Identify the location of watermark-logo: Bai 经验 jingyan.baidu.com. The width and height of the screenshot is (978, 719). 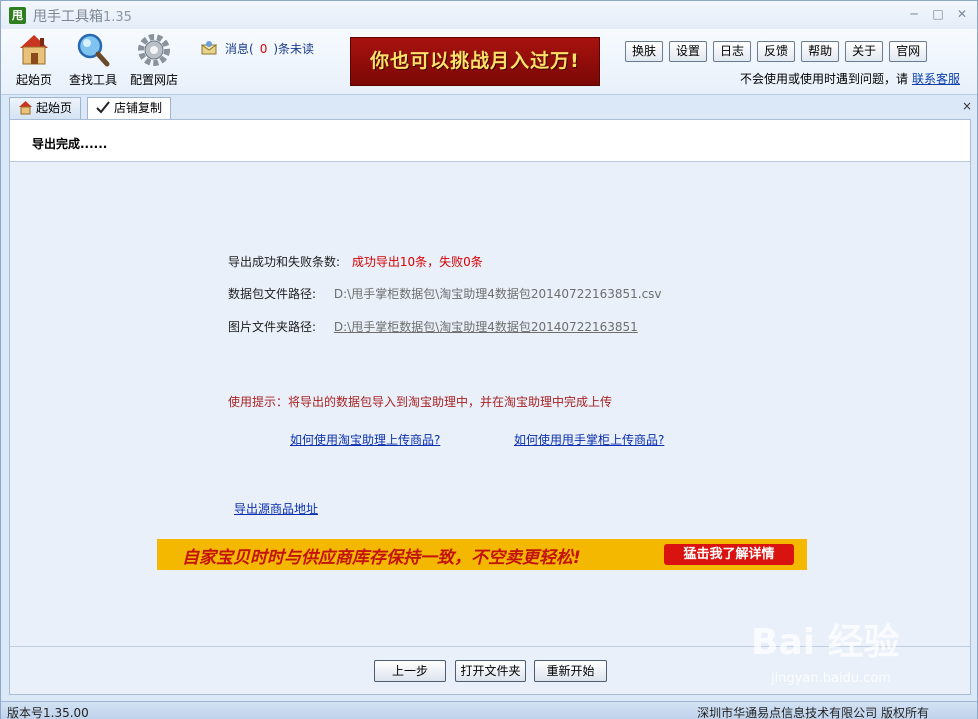
(861, 655).